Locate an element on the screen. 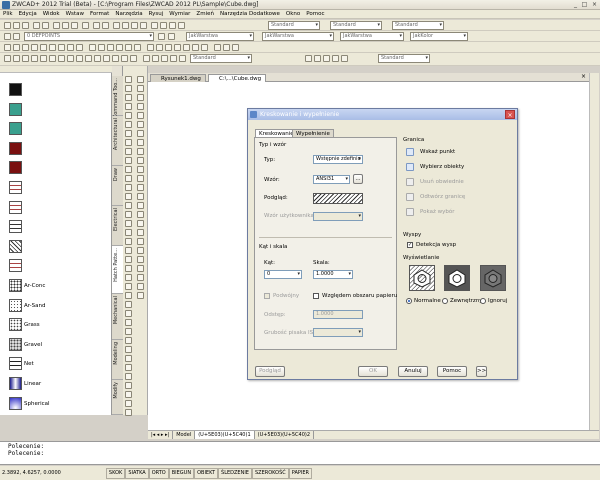  help-button: Pomoc is located at coordinates (452, 371).